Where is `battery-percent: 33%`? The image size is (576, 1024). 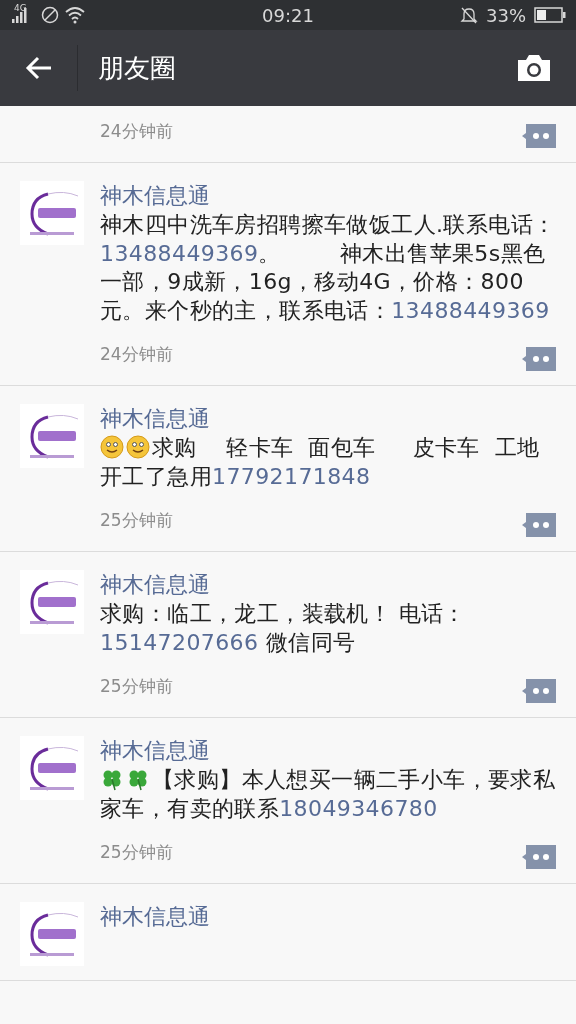 battery-percent: 33% is located at coordinates (506, 15).